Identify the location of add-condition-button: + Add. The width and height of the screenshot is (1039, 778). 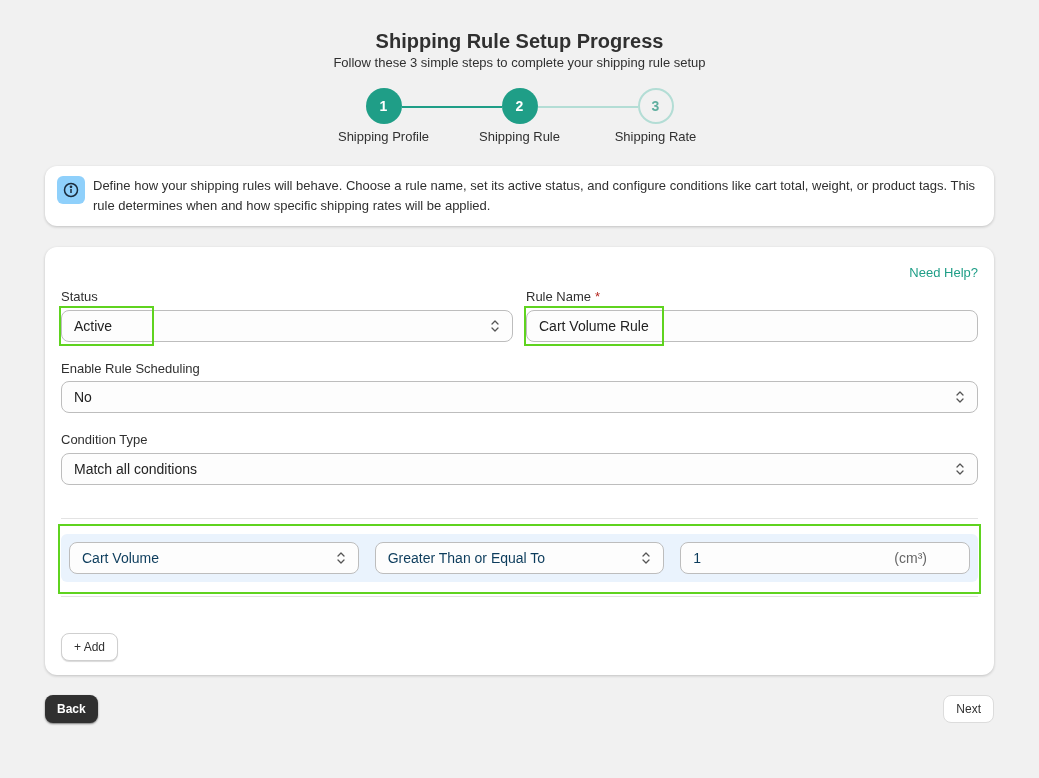
(90, 646).